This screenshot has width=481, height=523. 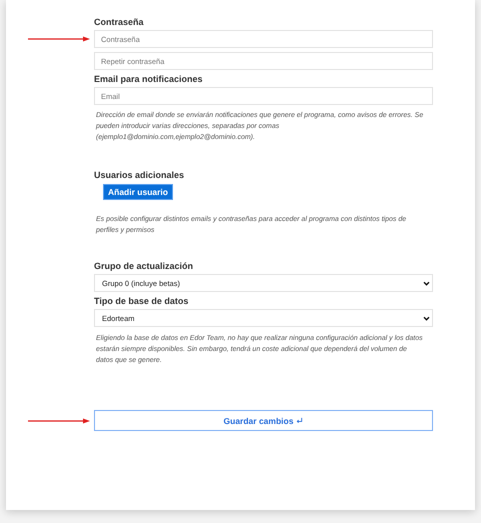 I want to click on return-icon, so click(x=300, y=420).